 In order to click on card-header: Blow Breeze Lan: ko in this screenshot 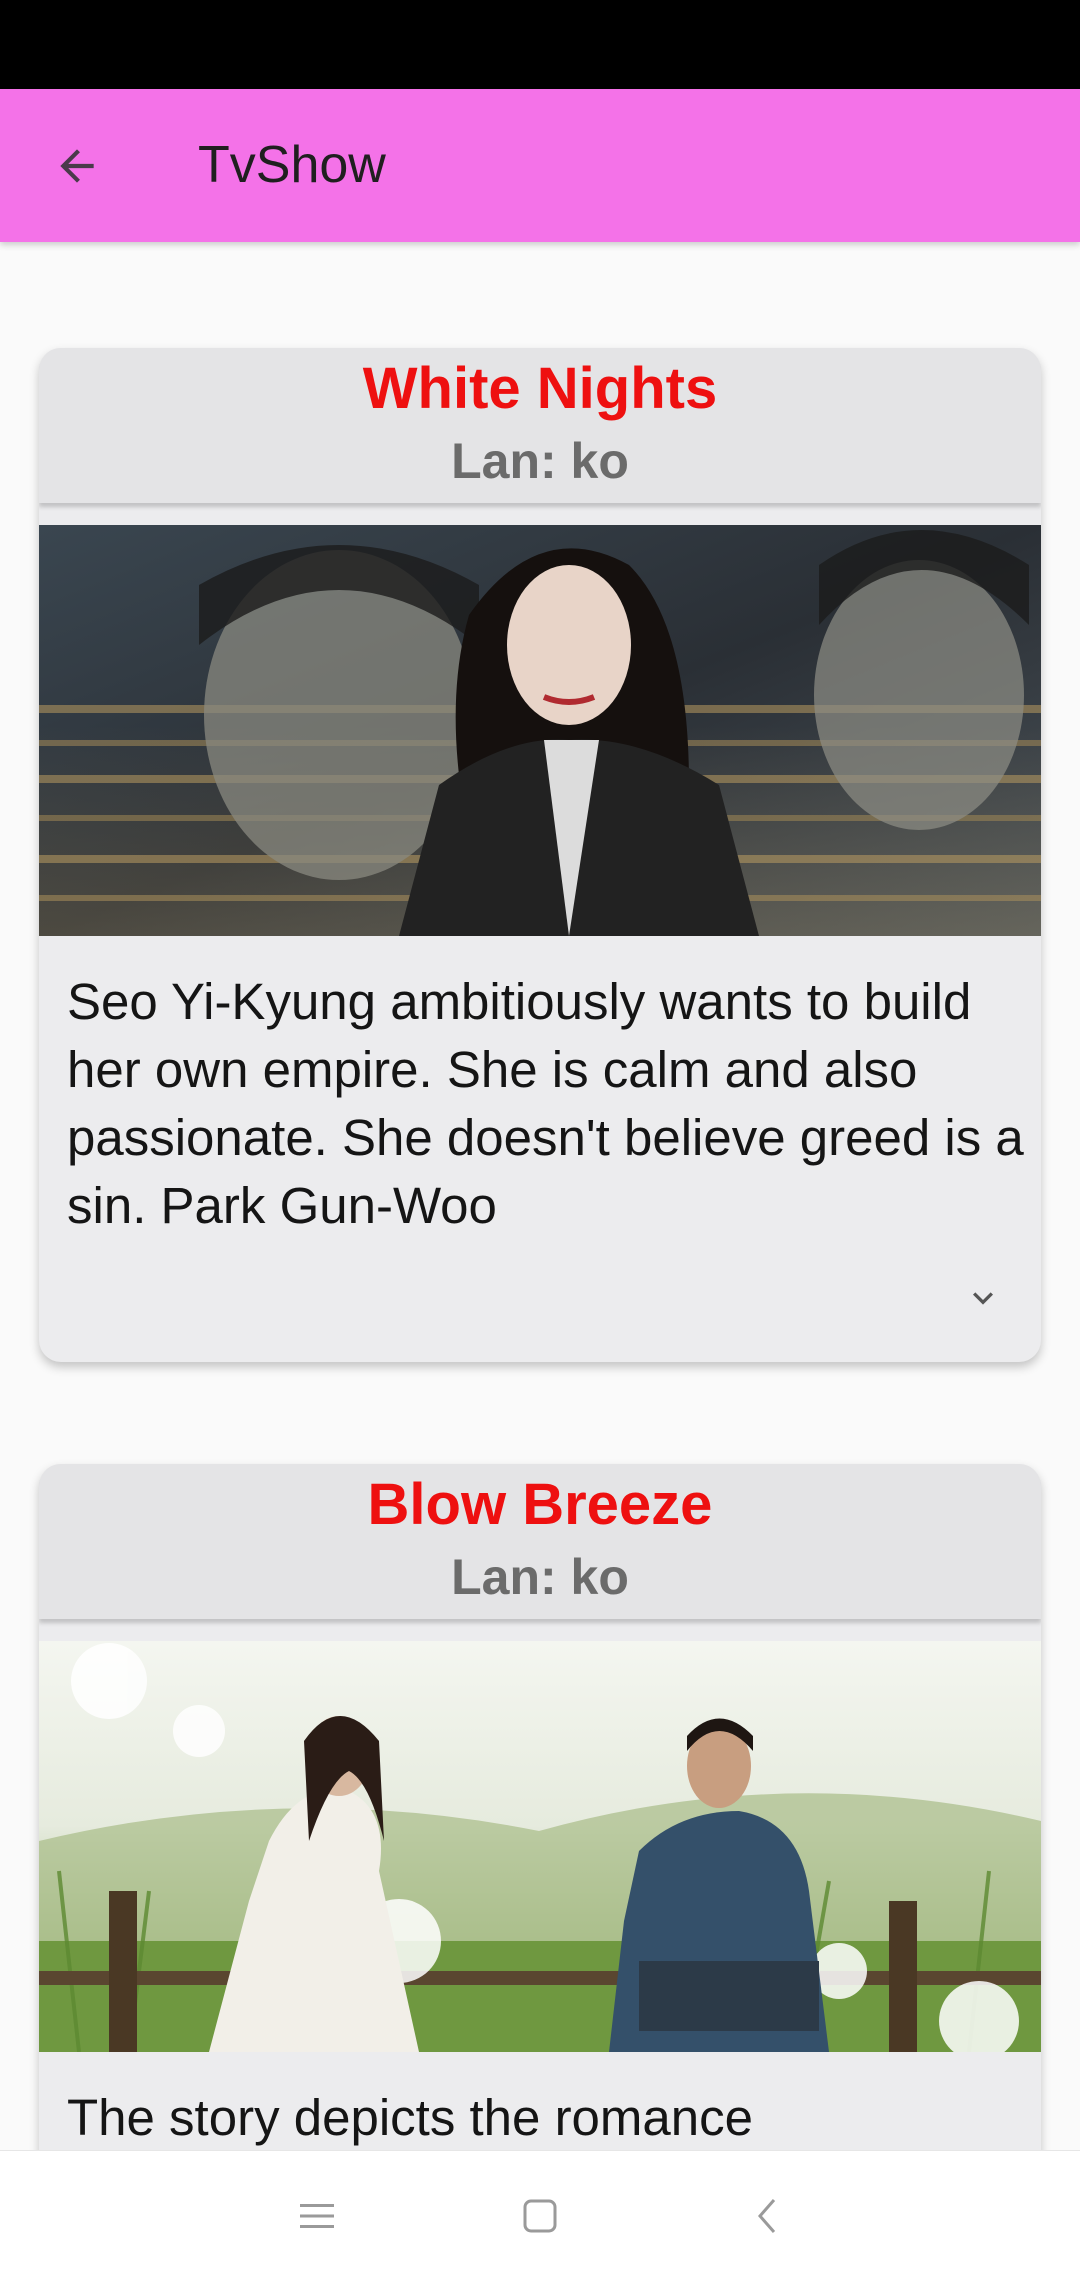, I will do `click(540, 1541)`.